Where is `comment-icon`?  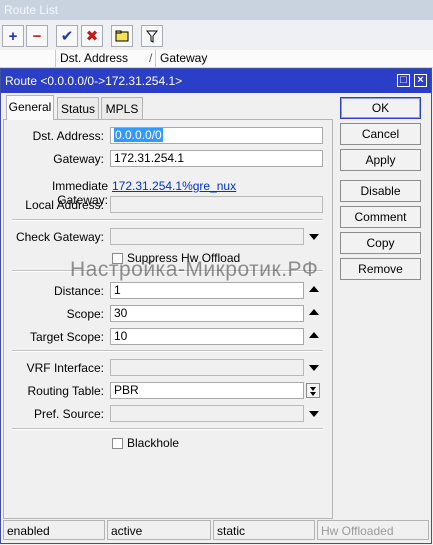
comment-icon is located at coordinates (122, 36).